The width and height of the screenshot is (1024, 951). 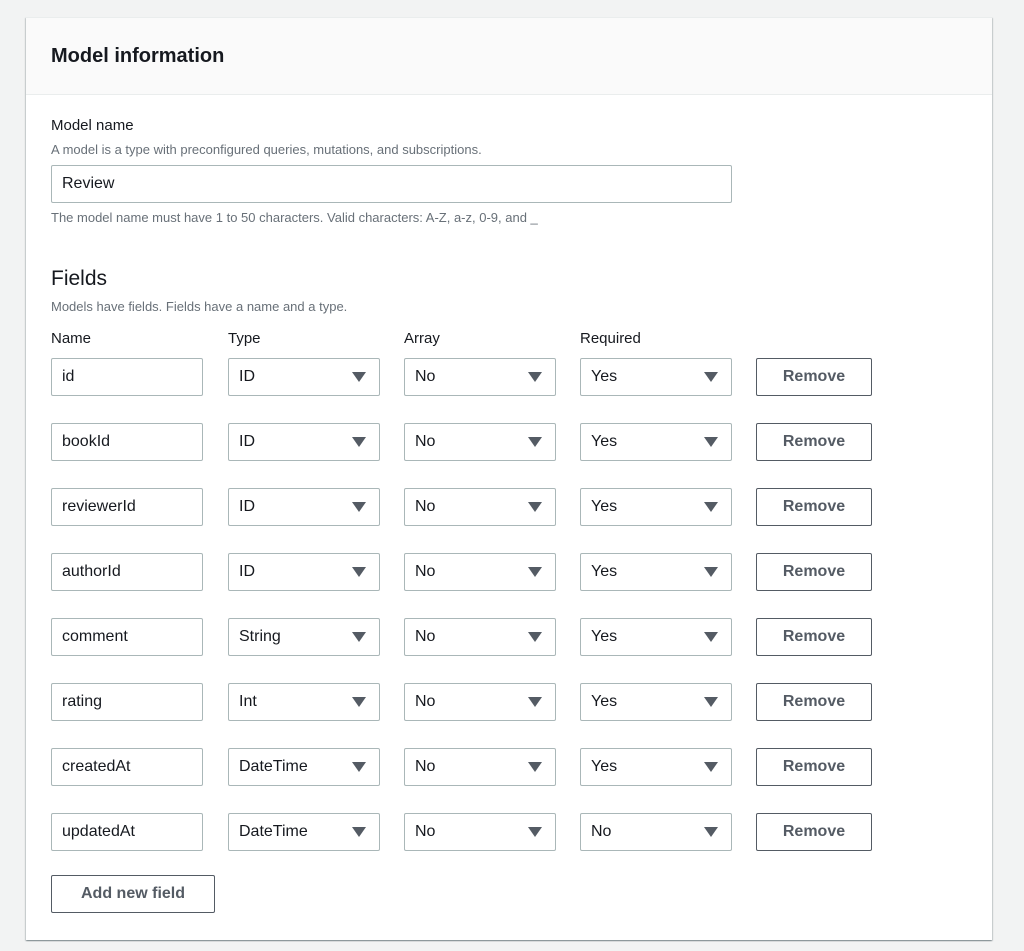 What do you see at coordinates (610, 338) in the screenshot?
I see `column-header-required: Required` at bounding box center [610, 338].